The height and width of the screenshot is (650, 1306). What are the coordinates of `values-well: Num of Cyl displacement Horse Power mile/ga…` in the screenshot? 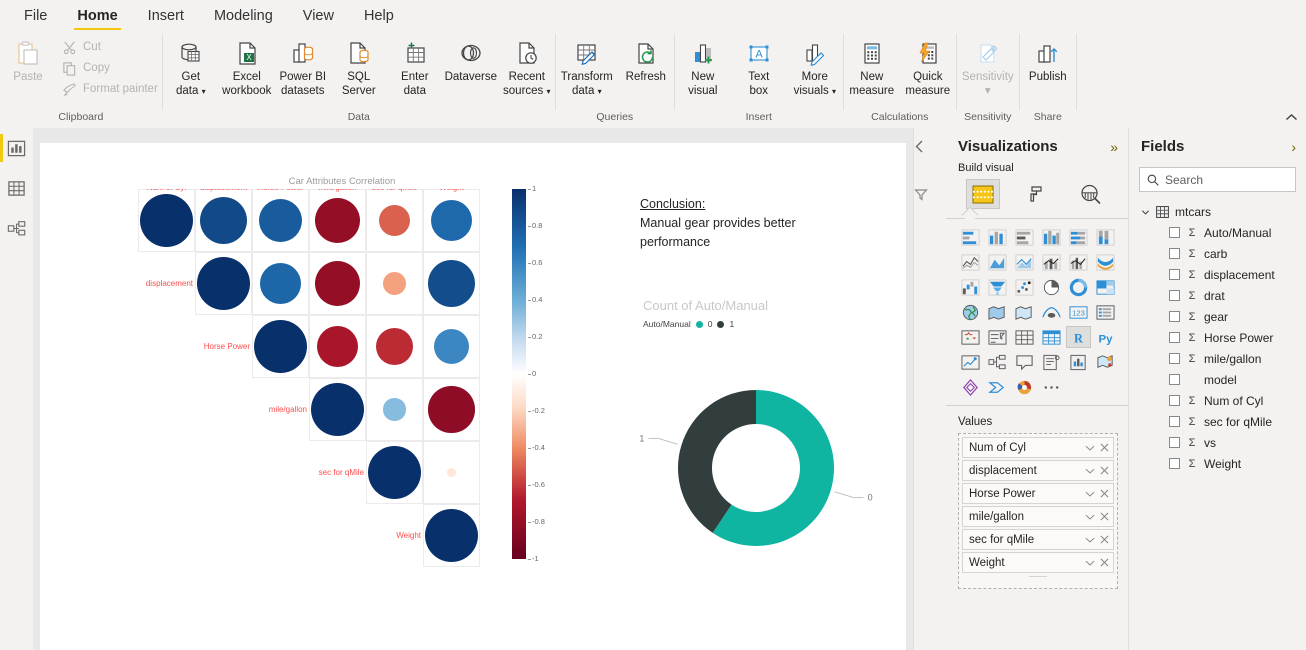 It's located at (1038, 511).